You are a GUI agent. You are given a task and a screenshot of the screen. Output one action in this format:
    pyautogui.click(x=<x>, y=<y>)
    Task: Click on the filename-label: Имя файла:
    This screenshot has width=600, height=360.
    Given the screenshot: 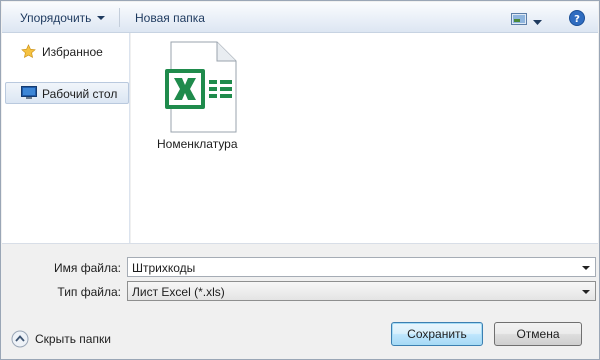 What is the action you would take?
    pyautogui.click(x=87, y=268)
    